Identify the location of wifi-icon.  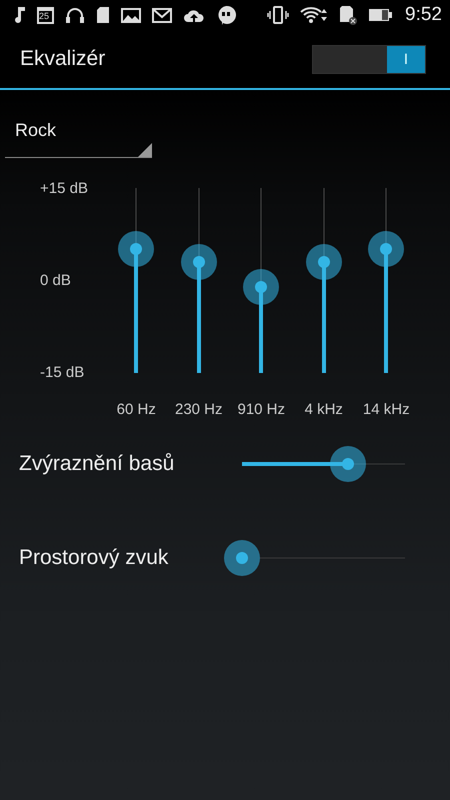
(314, 15).